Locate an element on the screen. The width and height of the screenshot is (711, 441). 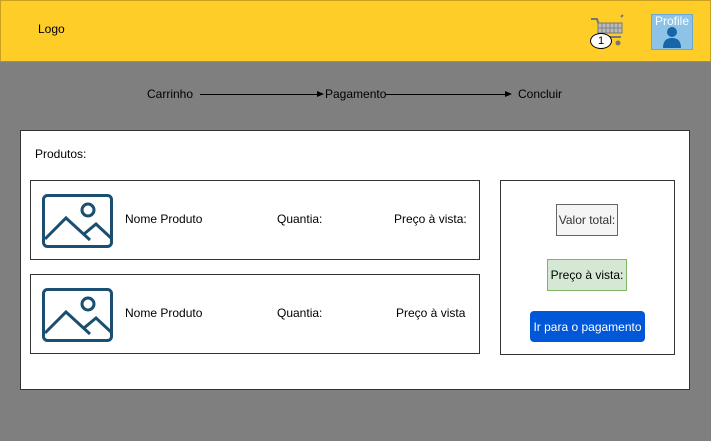
total-value-label: Valor total: is located at coordinates (587, 220).